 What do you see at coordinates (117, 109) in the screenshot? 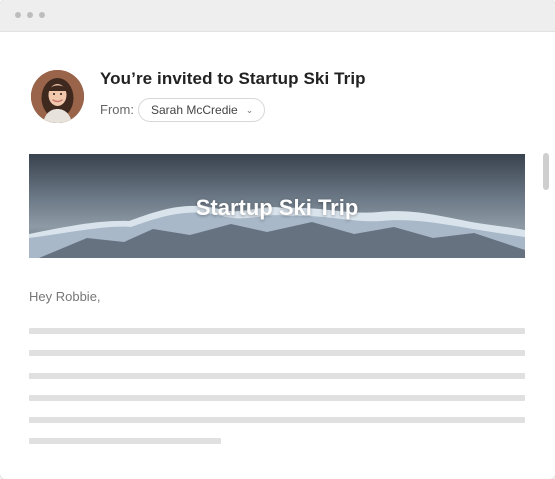
I see `from-label: From:` at bounding box center [117, 109].